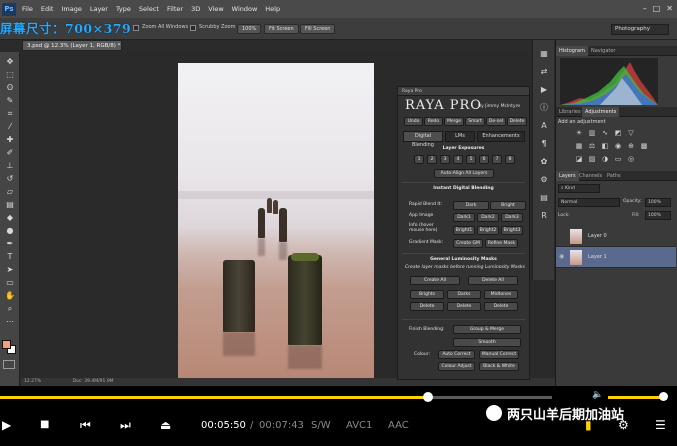  What do you see at coordinates (10, 309) in the screenshot?
I see `zoom-tool-icon: ⌕` at bounding box center [10, 309].